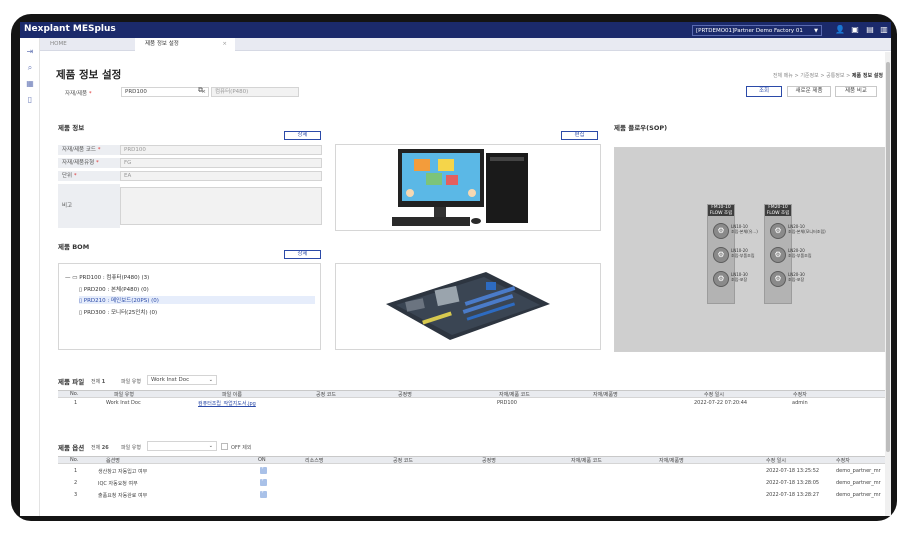 The width and height of the screenshot is (908, 546). What do you see at coordinates (867, 76) in the screenshot?
I see `breadcrumb-current: 제품 정보 설정` at bounding box center [867, 76].